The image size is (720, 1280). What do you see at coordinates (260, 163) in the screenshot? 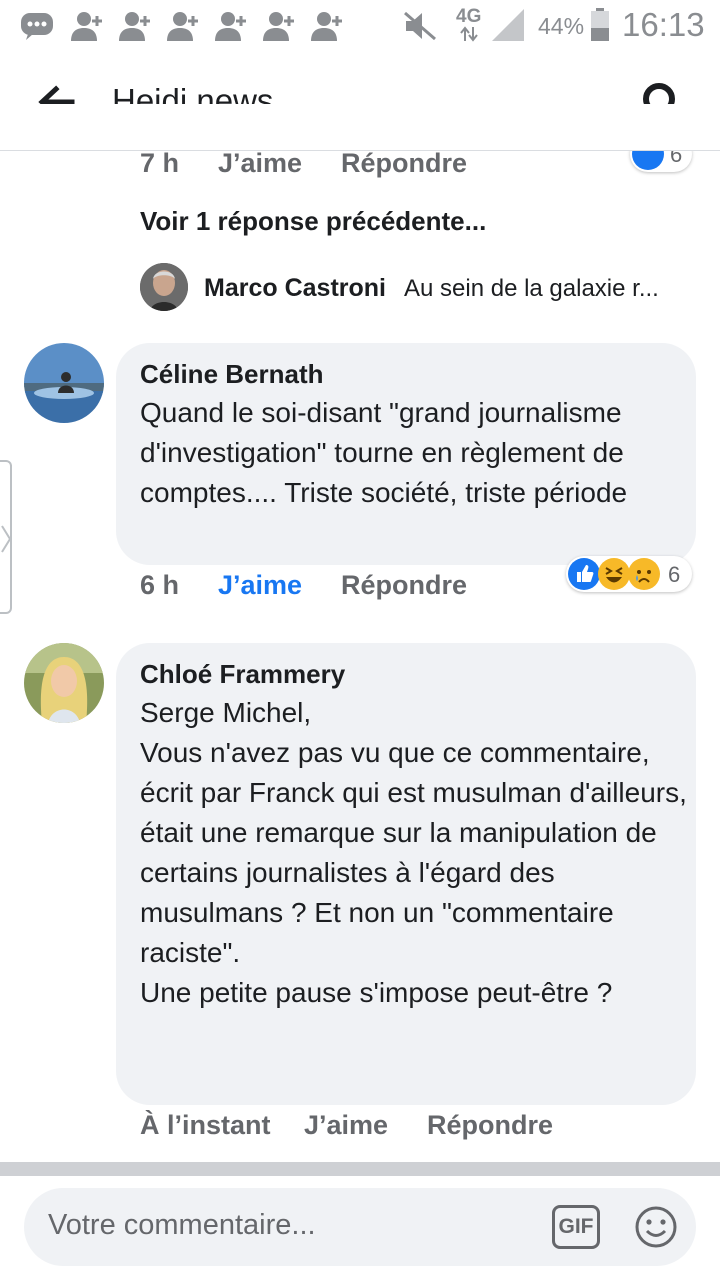
I see `previous-comment-like-button: J’aime` at bounding box center [260, 163].